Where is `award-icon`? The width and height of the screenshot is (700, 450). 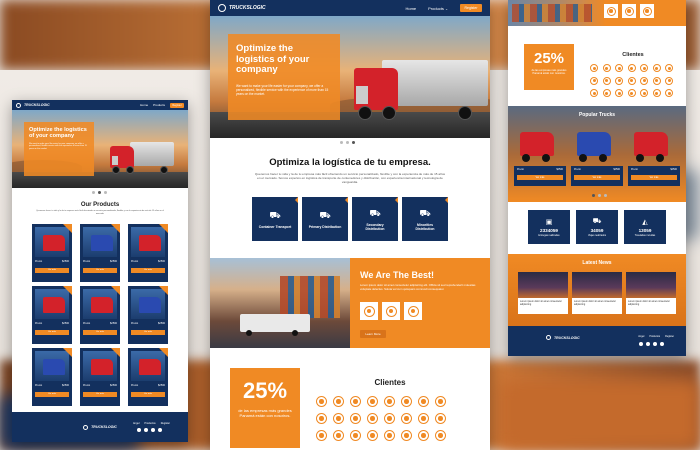
award-icon is located at coordinates (629, 11).